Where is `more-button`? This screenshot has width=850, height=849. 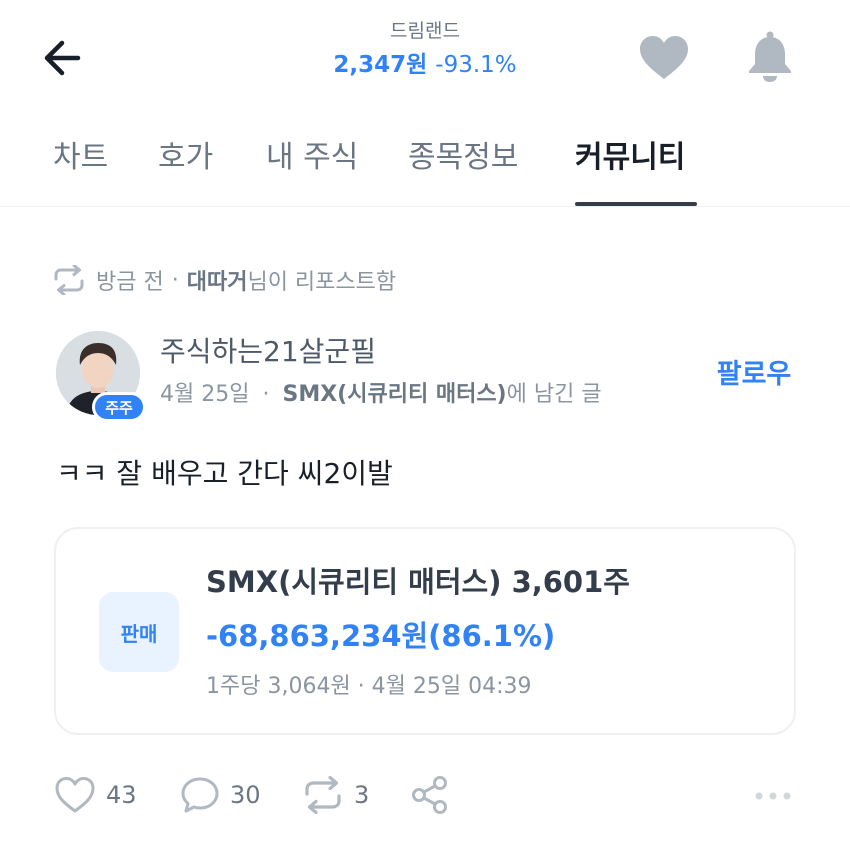 more-button is located at coordinates (773, 796).